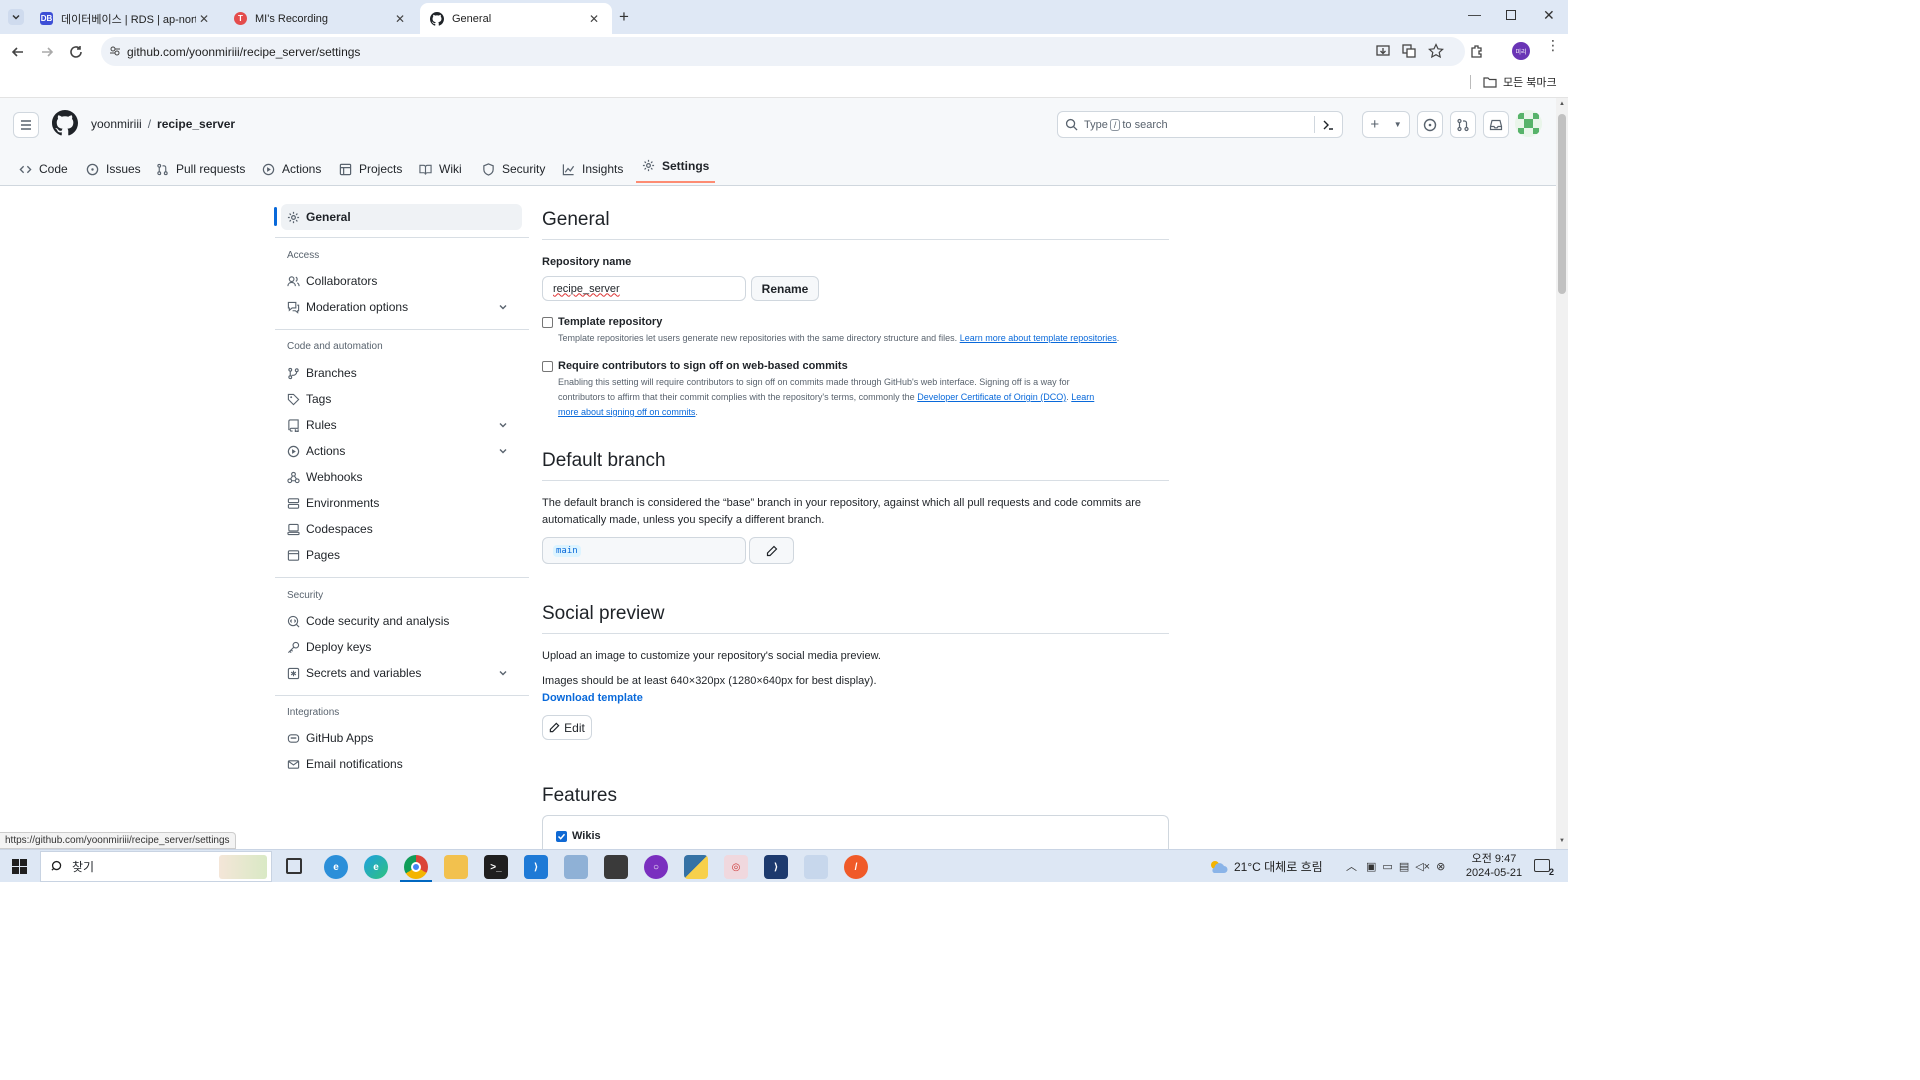 The image size is (1920, 1080). Describe the element at coordinates (1082, 397) in the screenshot. I see `signoff-learn-more-link: Learn` at that location.